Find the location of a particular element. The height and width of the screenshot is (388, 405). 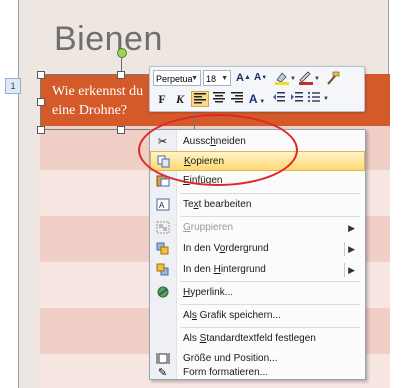

menu-item-send-back-label: In den Hintergrund is located at coordinates (224, 269).